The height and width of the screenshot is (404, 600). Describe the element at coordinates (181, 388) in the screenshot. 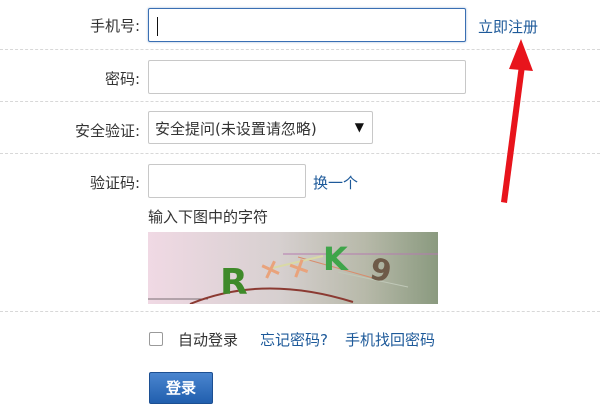

I see `login-button: 登录` at that location.